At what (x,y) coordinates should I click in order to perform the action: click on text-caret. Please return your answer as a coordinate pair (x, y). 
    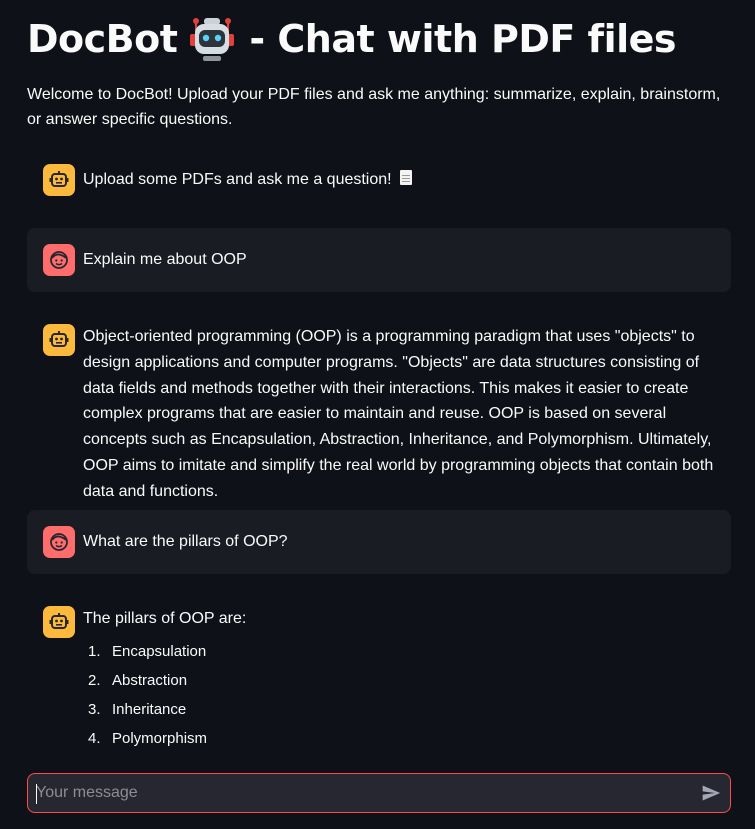
    Looking at the image, I should click on (36, 794).